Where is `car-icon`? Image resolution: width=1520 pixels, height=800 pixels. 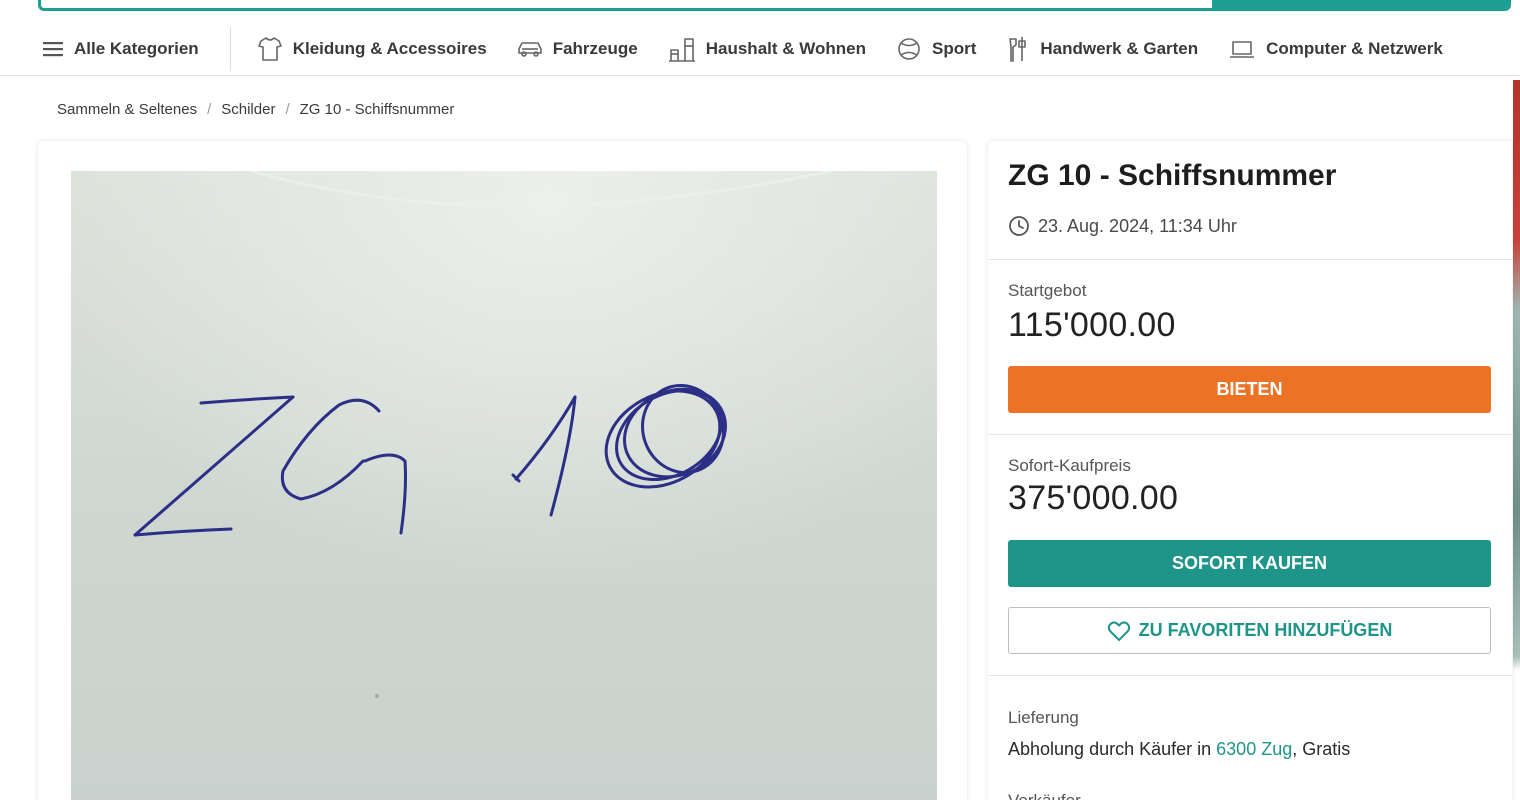 car-icon is located at coordinates (529, 49).